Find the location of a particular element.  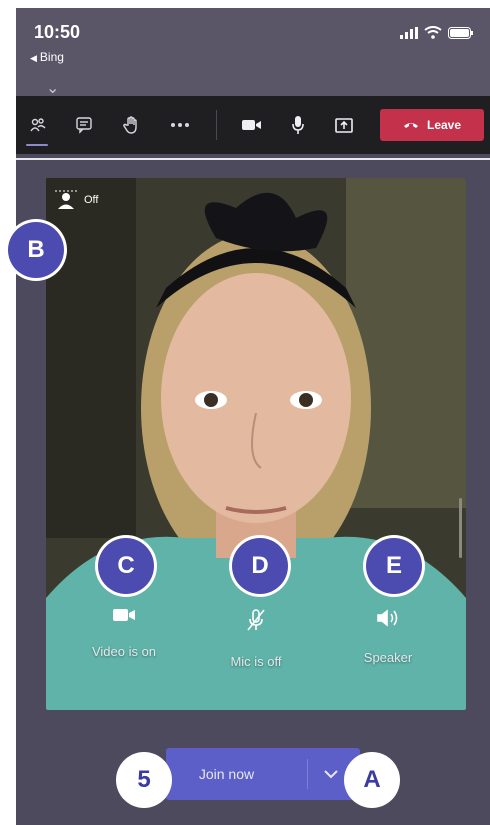

raise-hand-icon is located at coordinates (130, 125).